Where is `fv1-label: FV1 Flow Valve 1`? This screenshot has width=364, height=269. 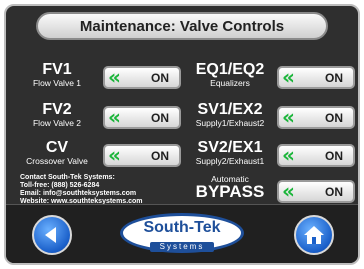 fv1-label: FV1 Flow Valve 1 is located at coordinates (57, 75).